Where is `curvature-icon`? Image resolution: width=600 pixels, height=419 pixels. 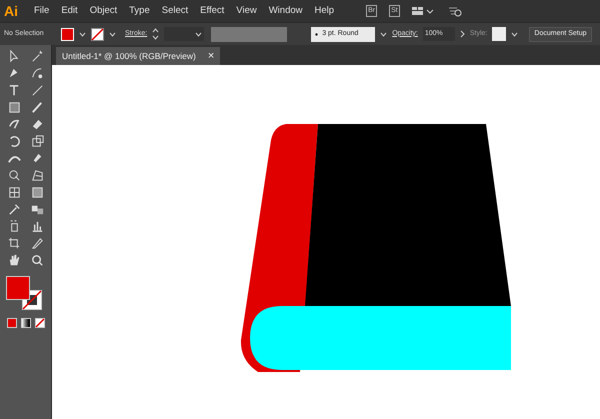 curvature-icon is located at coordinates (37, 73).